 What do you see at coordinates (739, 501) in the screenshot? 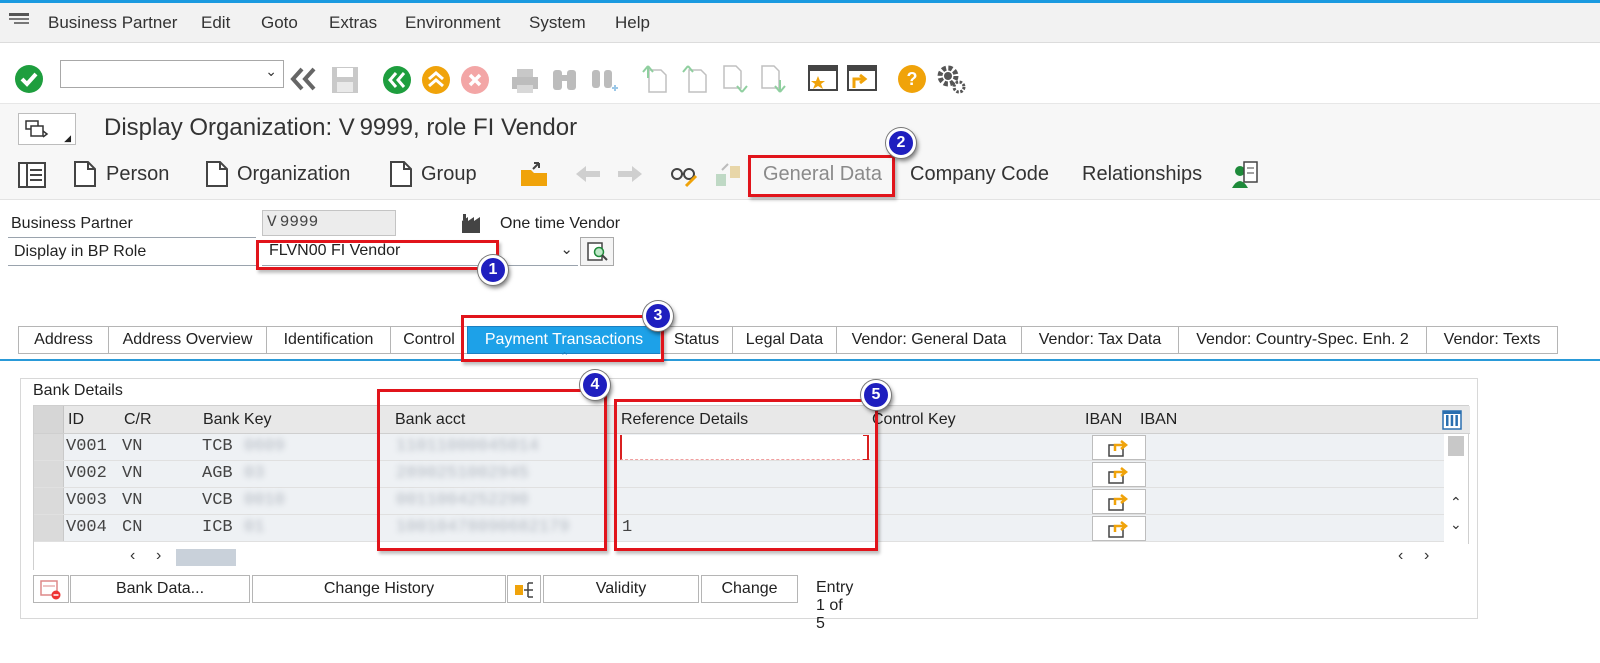
I see `table-row: V003 VN VCB 0010 0011004252290` at bounding box center [739, 501].